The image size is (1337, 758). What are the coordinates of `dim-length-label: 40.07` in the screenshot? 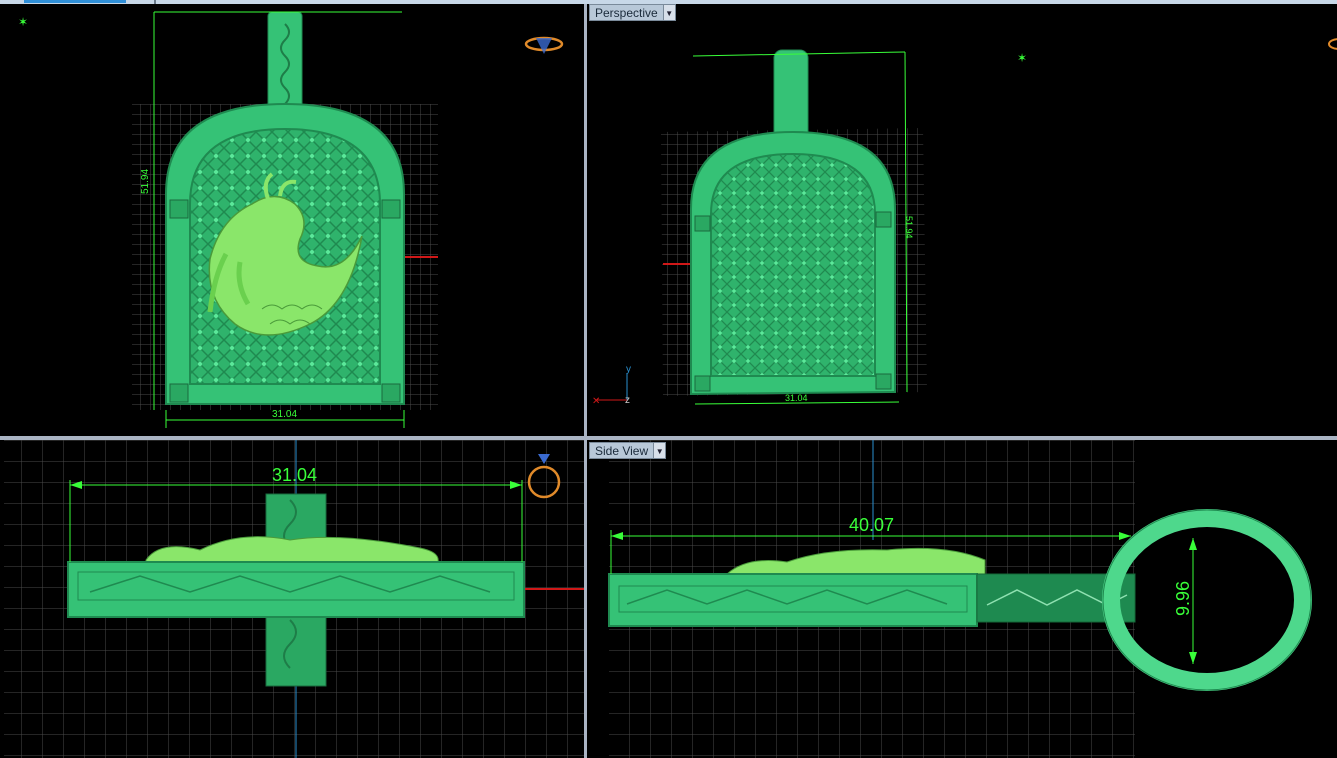 It's located at (872, 525).